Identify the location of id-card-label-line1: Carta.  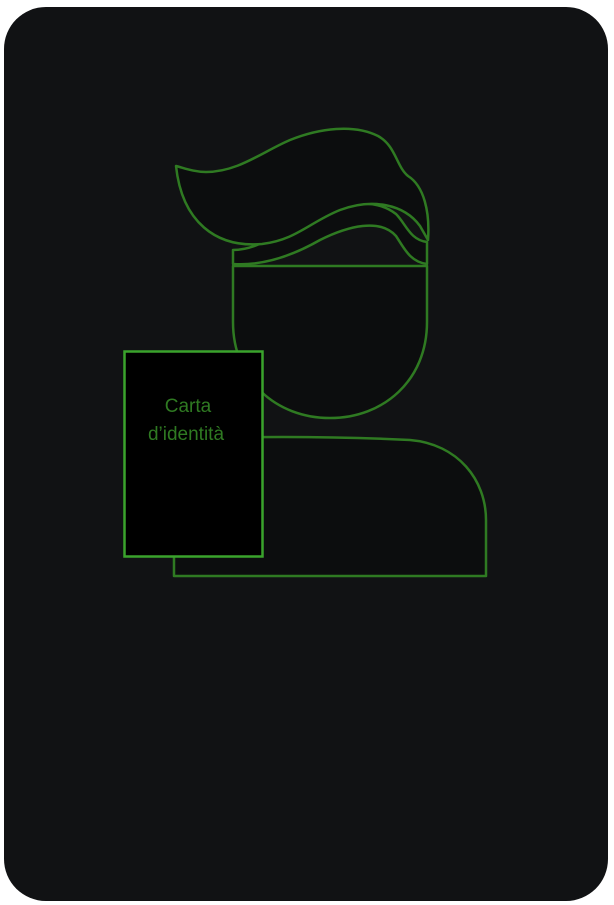
(188, 406).